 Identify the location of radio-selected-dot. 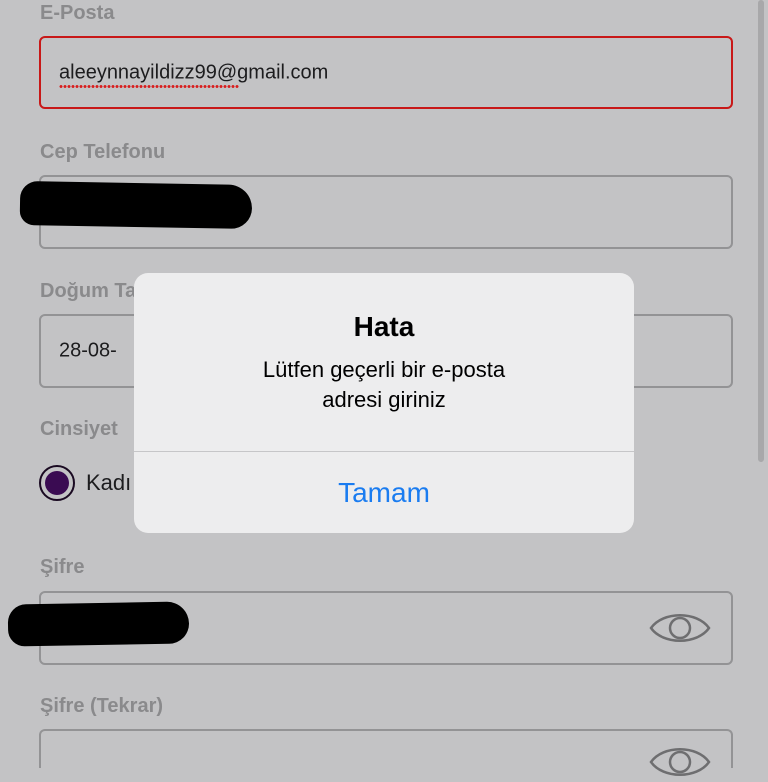
(57, 483).